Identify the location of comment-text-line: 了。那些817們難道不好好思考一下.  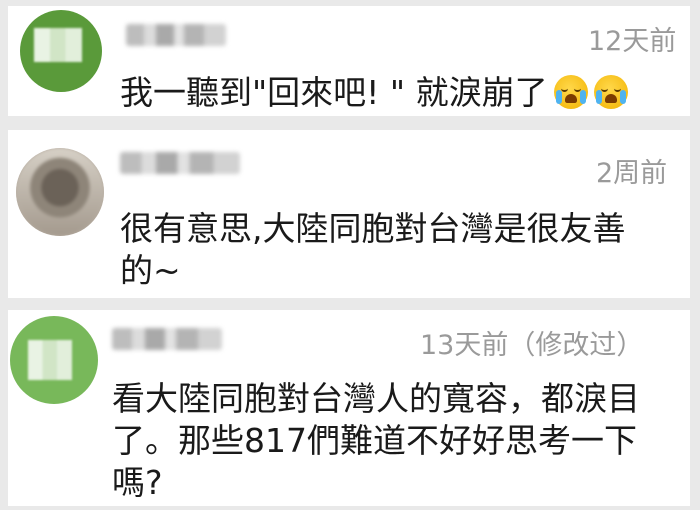
(374, 440).